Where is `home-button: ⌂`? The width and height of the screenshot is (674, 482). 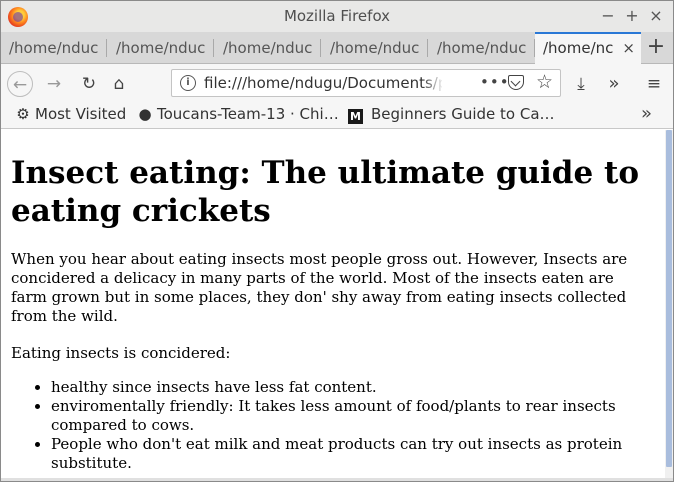 home-button: ⌂ is located at coordinates (119, 84).